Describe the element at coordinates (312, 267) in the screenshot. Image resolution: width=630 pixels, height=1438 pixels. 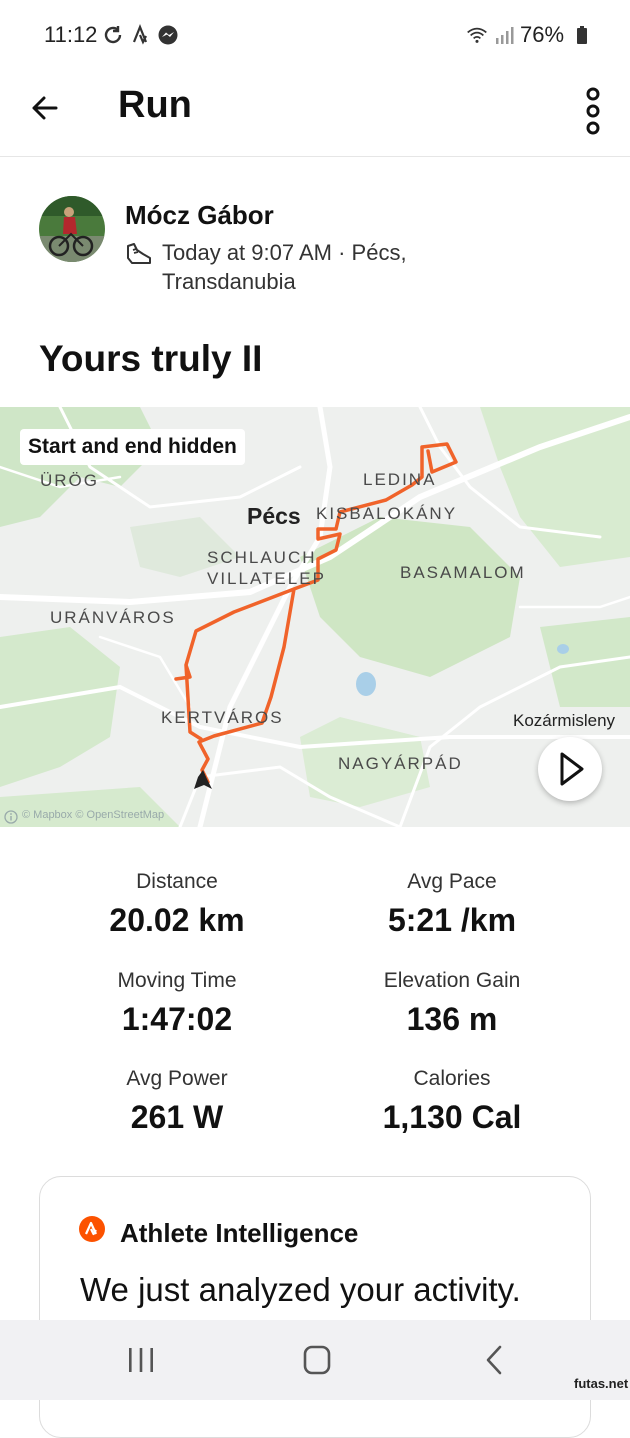
I see `activity-meta: Today at 9:07 AM · Pécs, Transdanubia` at that location.